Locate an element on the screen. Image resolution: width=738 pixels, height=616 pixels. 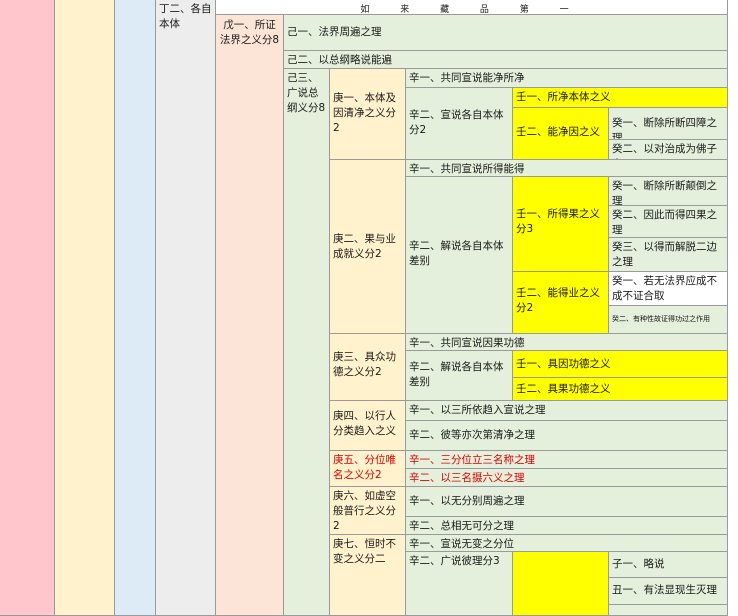
cell-xin-r10: 辛二、以三名摄六义之理 is located at coordinates (567, 478).